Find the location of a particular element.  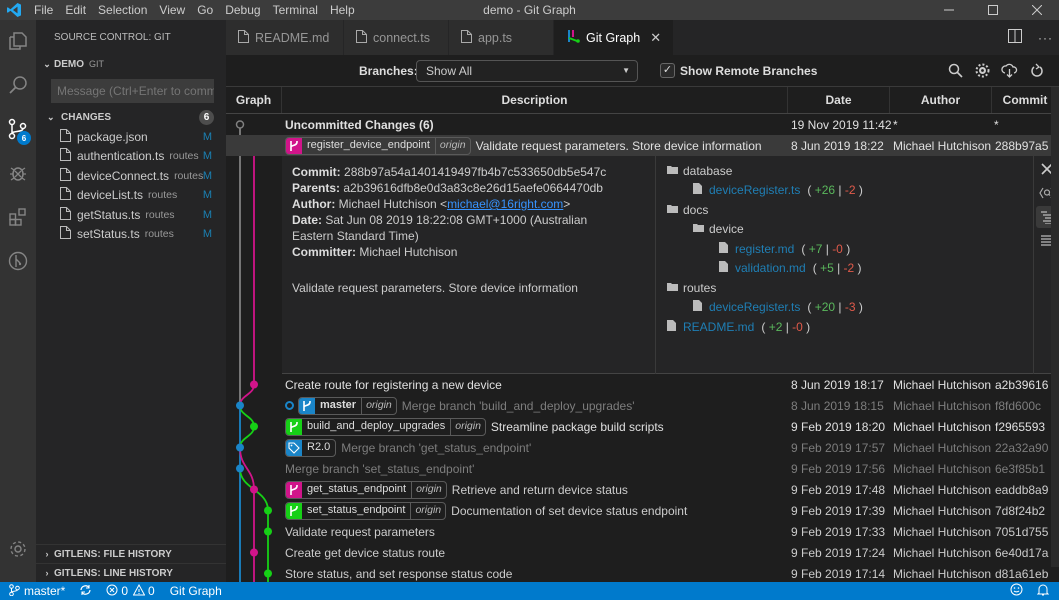

maximize-icon is located at coordinates (993, 10).